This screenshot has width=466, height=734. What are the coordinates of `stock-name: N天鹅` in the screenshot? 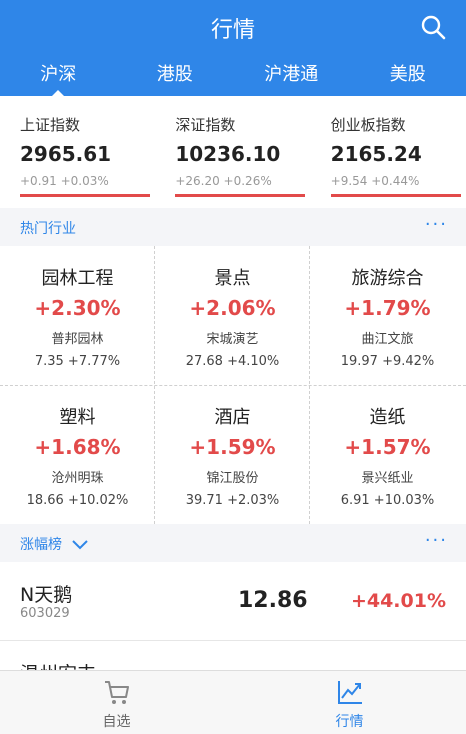 It's located at (46, 593).